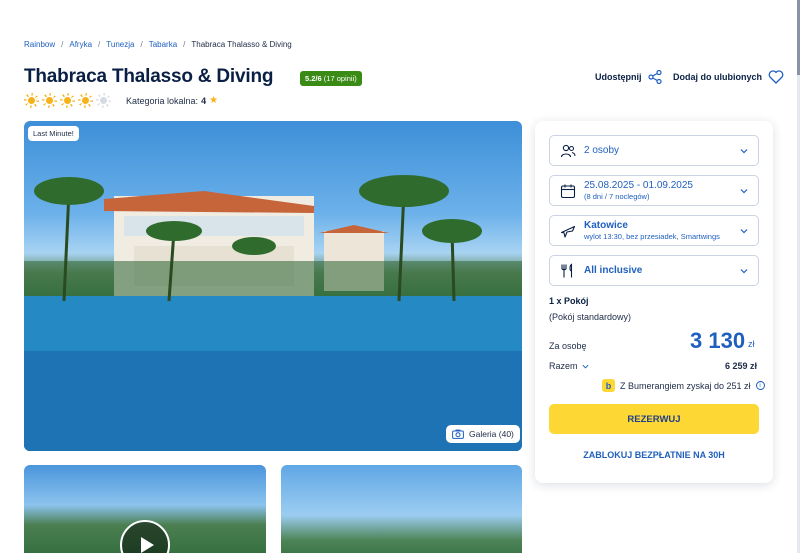 This screenshot has width=800, height=553. What do you see at coordinates (401, 509) in the screenshot?
I see `thumbnail-photo` at bounding box center [401, 509].